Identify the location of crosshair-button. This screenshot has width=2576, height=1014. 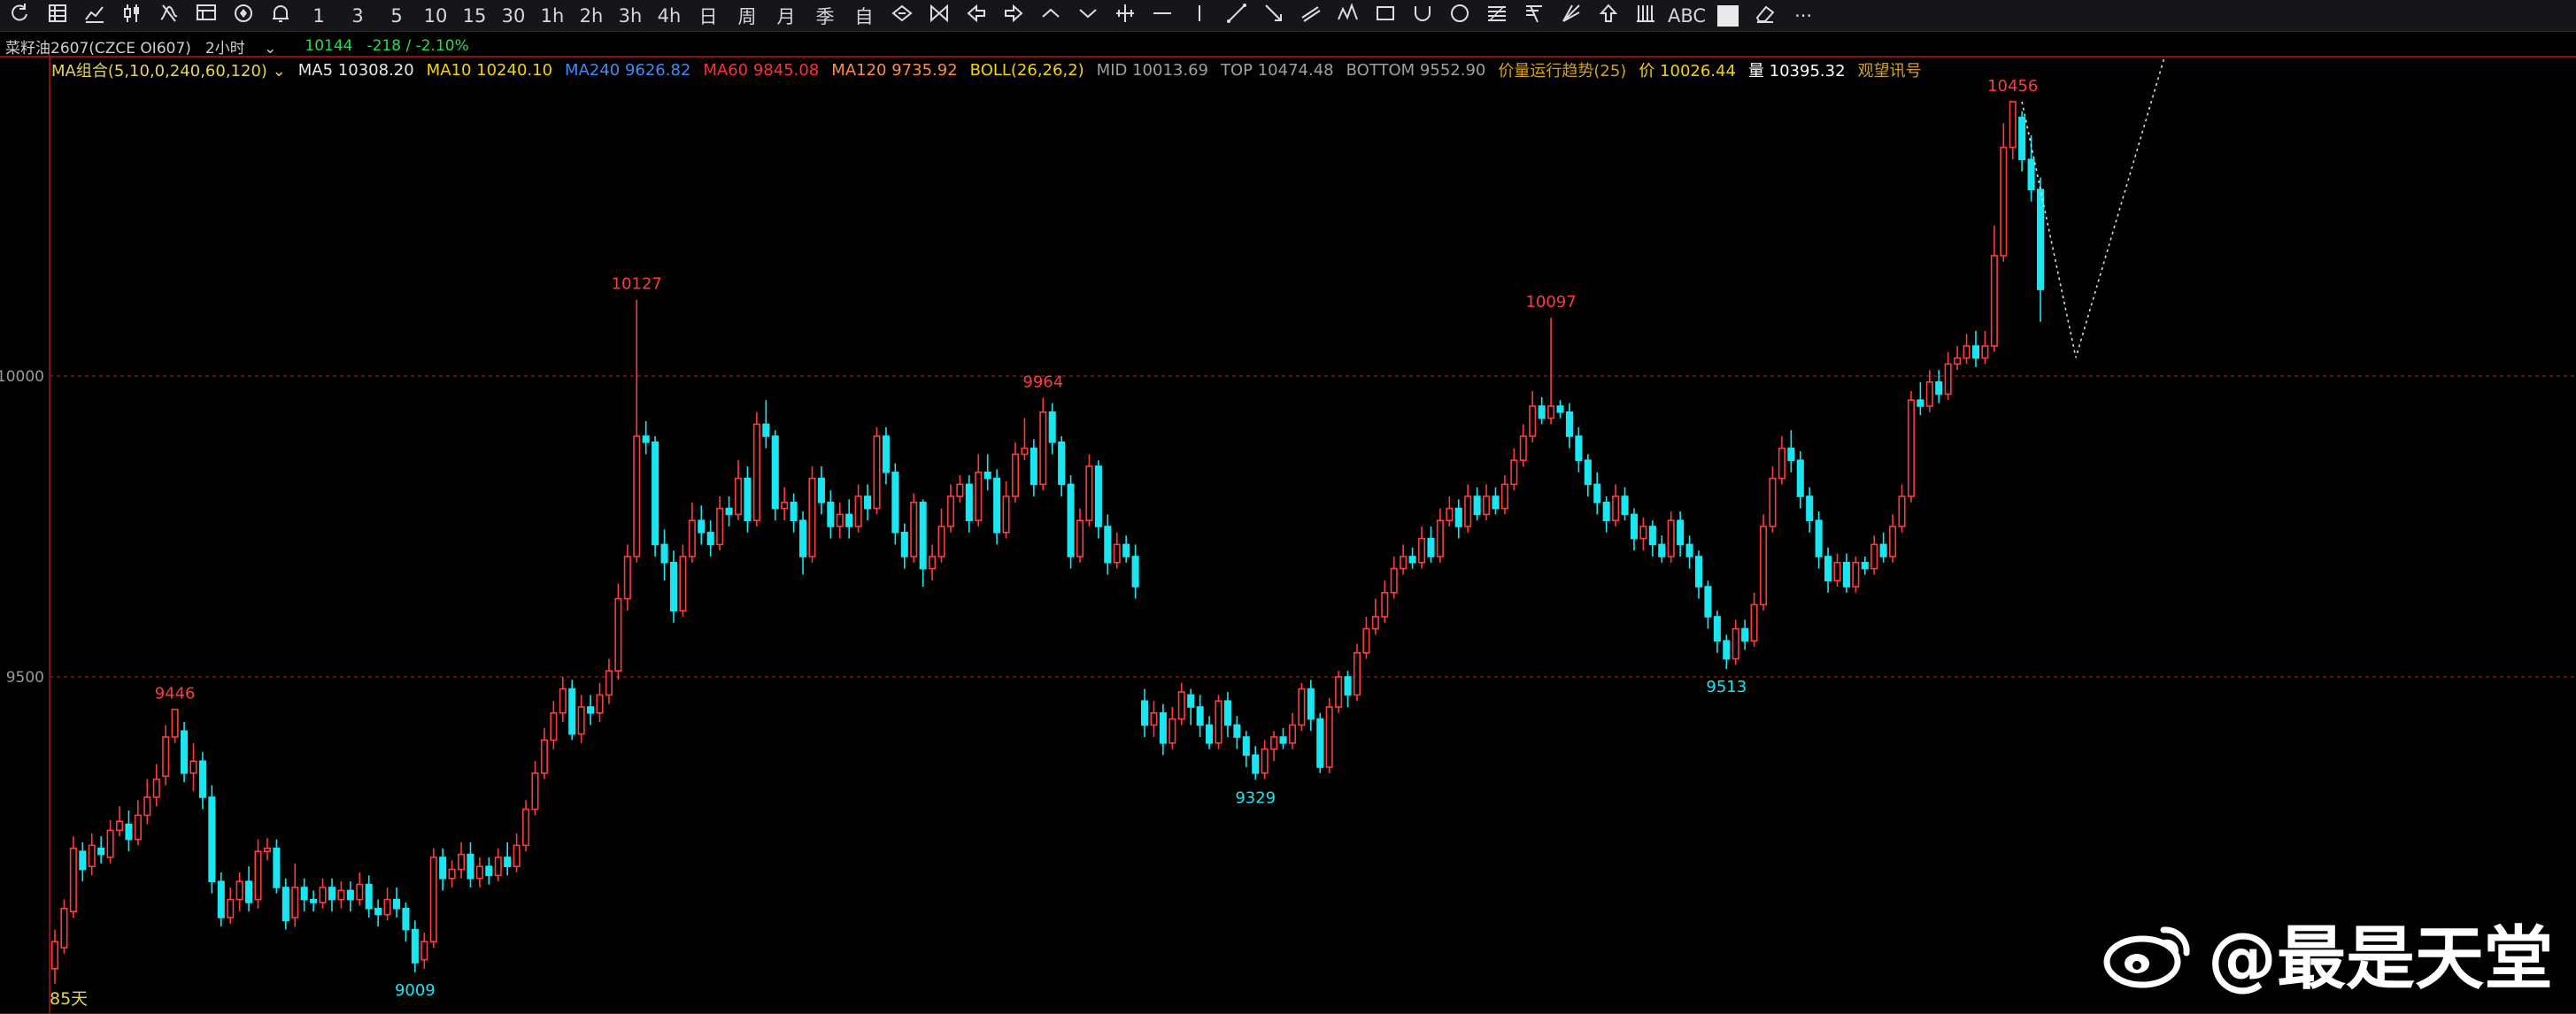
(1125, 16).